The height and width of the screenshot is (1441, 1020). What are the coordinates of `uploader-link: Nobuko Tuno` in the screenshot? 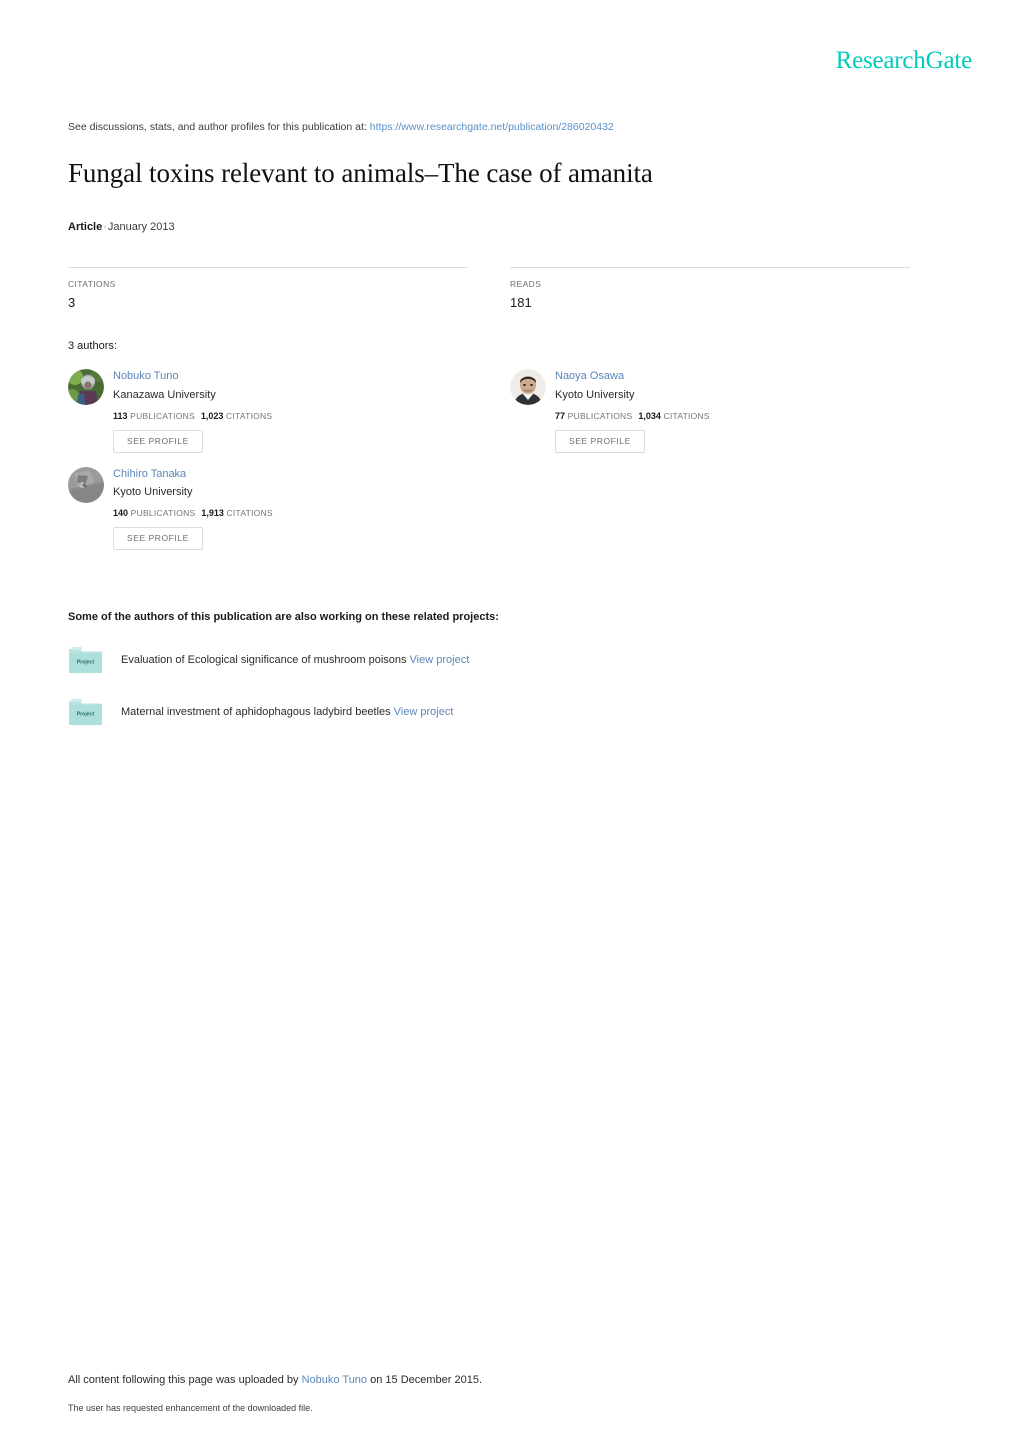 It's located at (334, 1380).